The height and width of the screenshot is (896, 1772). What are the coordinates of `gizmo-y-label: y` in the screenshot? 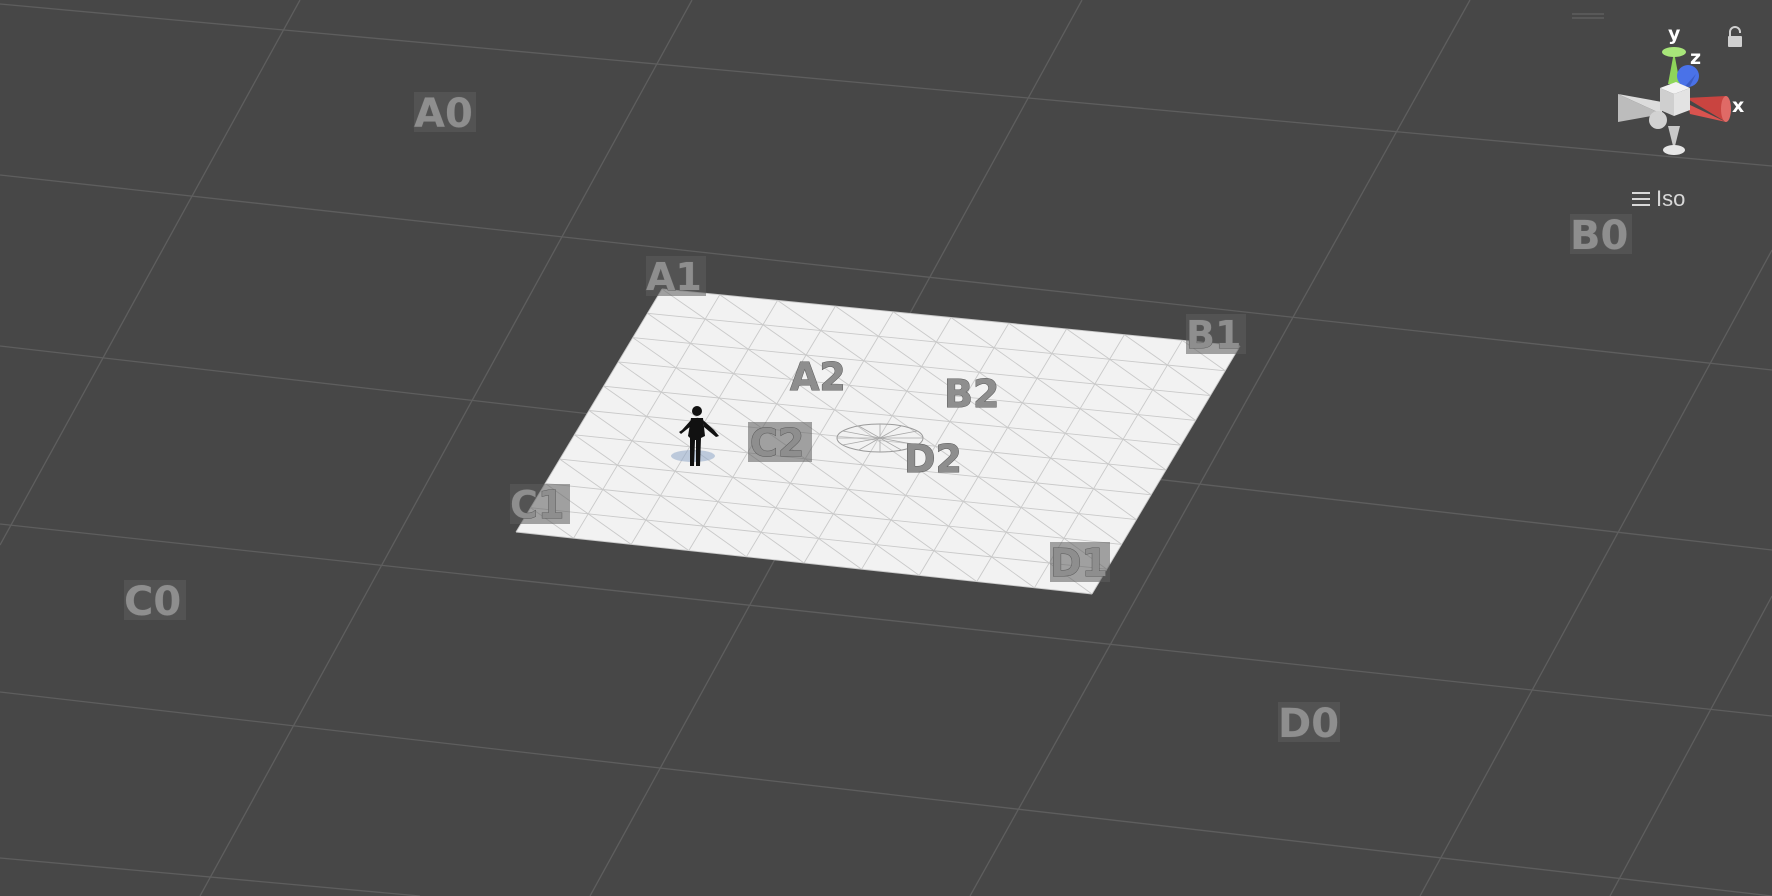 It's located at (1674, 34).